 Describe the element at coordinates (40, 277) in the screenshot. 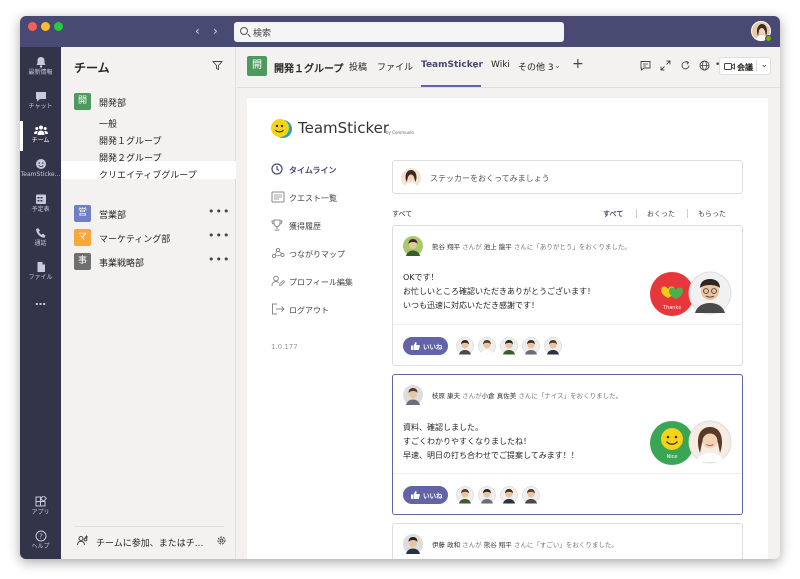

I see `rail-label: ファイル` at that location.